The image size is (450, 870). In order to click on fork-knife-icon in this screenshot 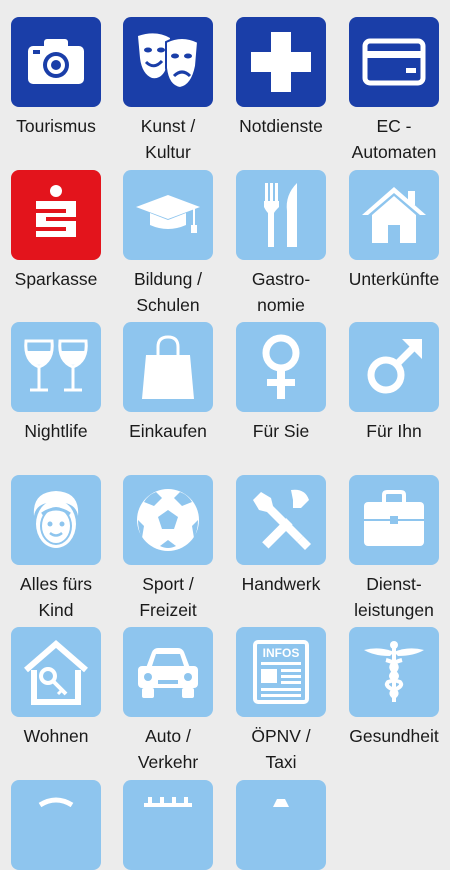, I will do `click(280, 215)`.